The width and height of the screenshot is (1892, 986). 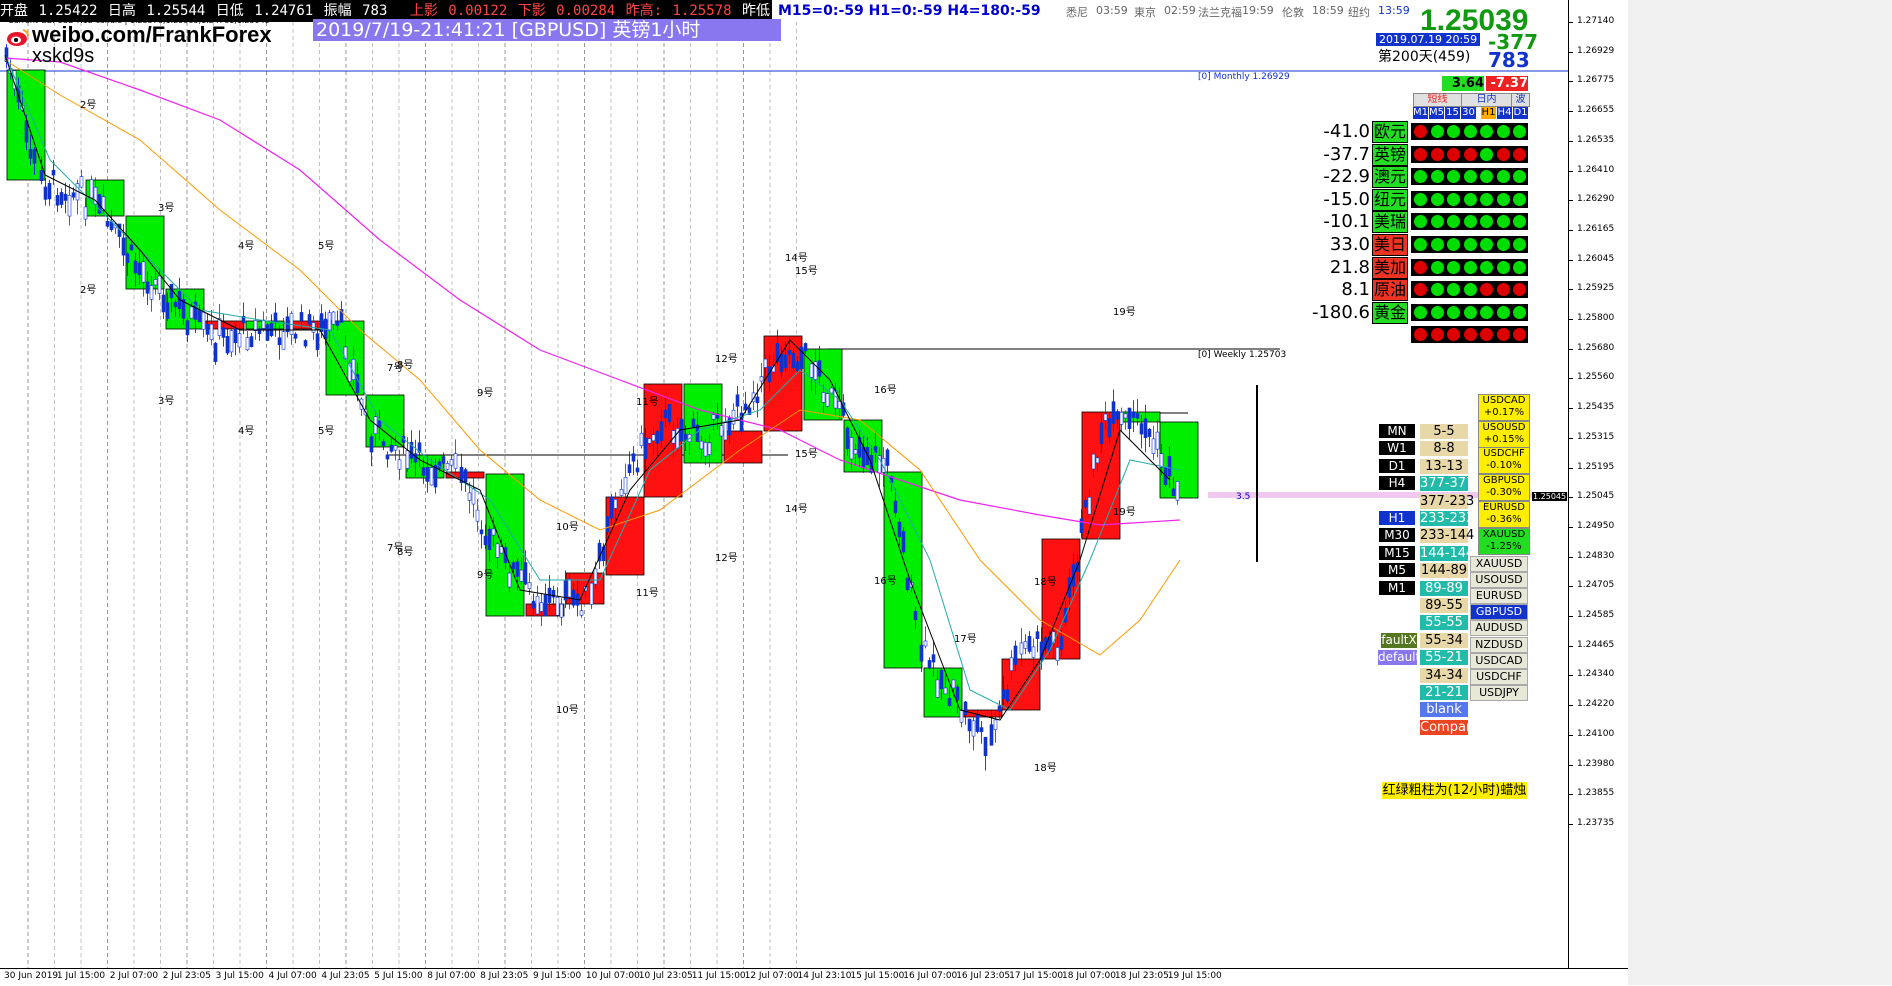 What do you see at coordinates (1499, 628) in the screenshot?
I see `pair-item-audusd: AUDUSD` at bounding box center [1499, 628].